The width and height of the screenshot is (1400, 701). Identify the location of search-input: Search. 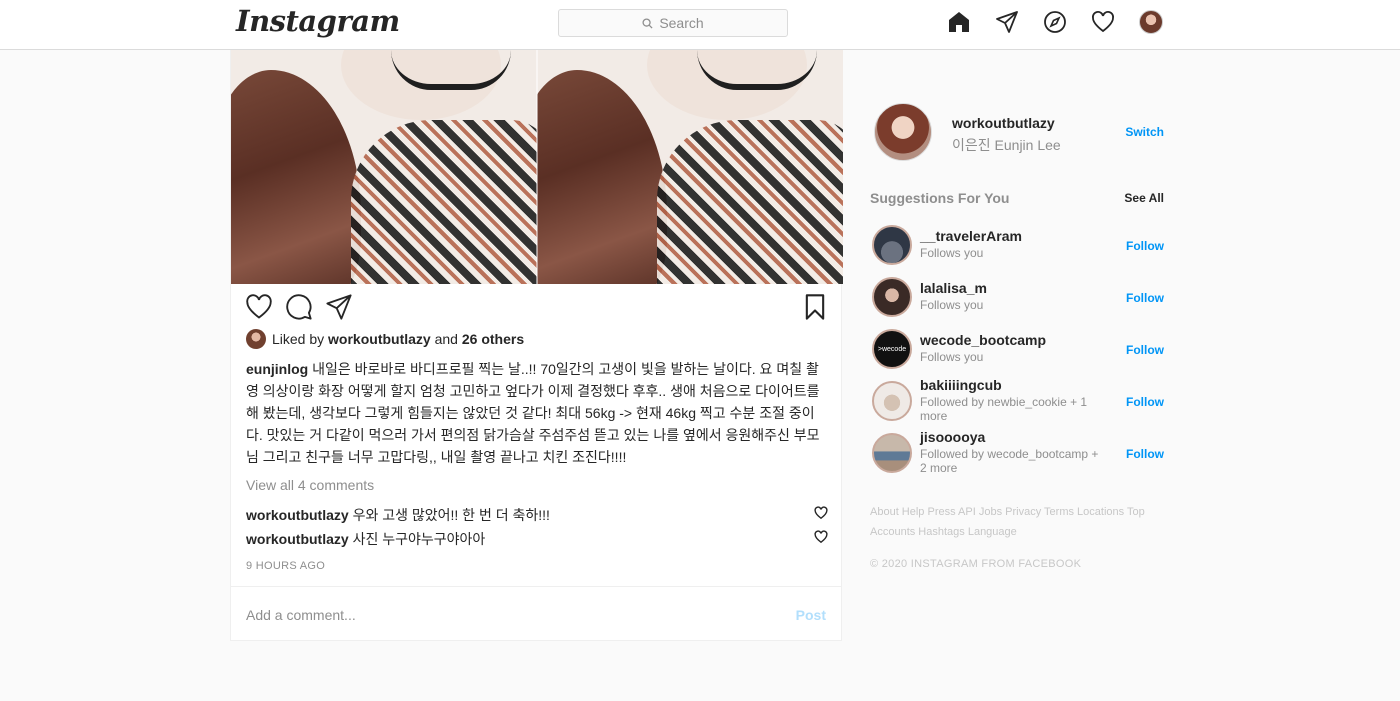
(673, 23).